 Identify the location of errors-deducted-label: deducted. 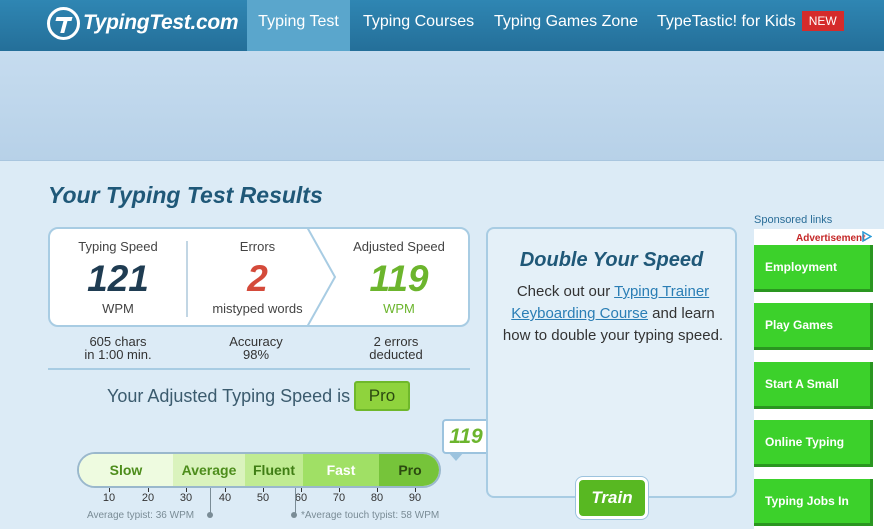
(396, 354).